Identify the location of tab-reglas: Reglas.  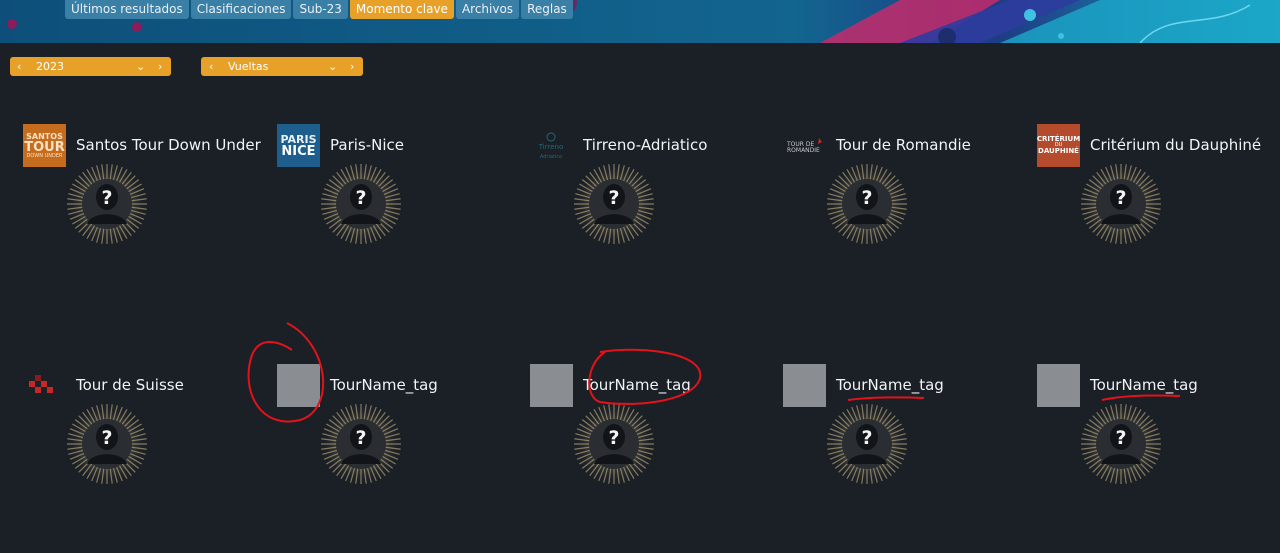
(547, 9).